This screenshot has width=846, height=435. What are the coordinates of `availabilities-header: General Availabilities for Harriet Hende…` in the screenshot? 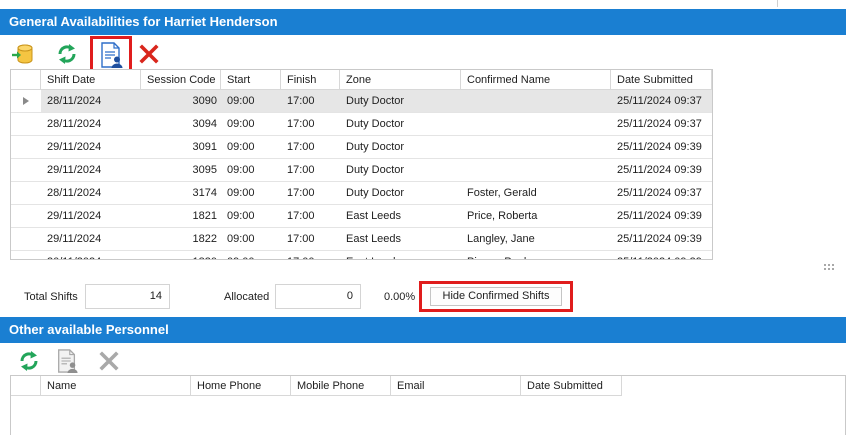 It's located at (423, 22).